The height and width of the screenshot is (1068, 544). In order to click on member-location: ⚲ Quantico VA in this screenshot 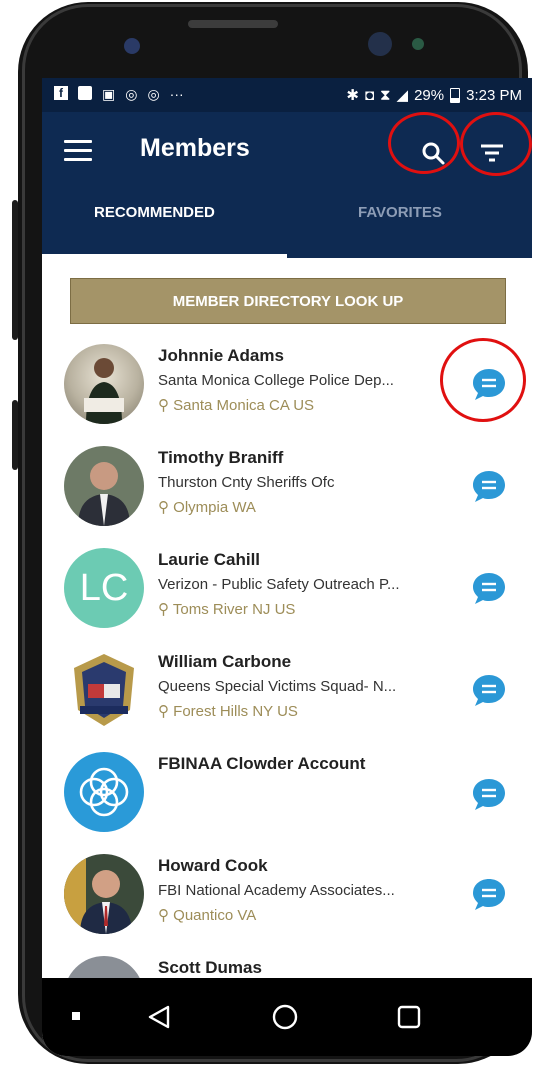, I will do `click(207, 915)`.